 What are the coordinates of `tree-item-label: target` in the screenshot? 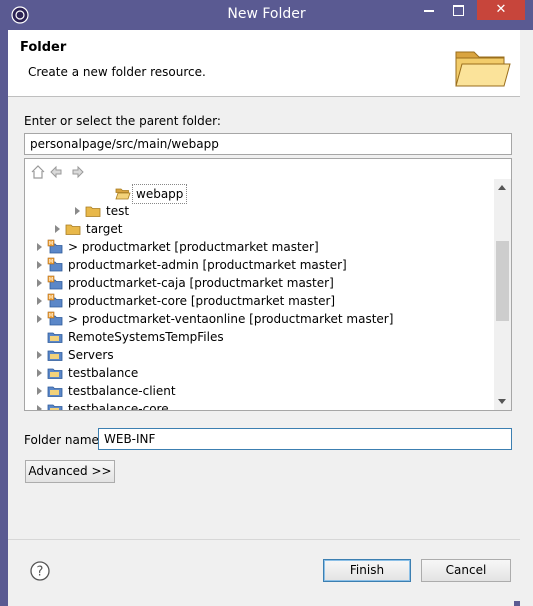 It's located at (104, 229).